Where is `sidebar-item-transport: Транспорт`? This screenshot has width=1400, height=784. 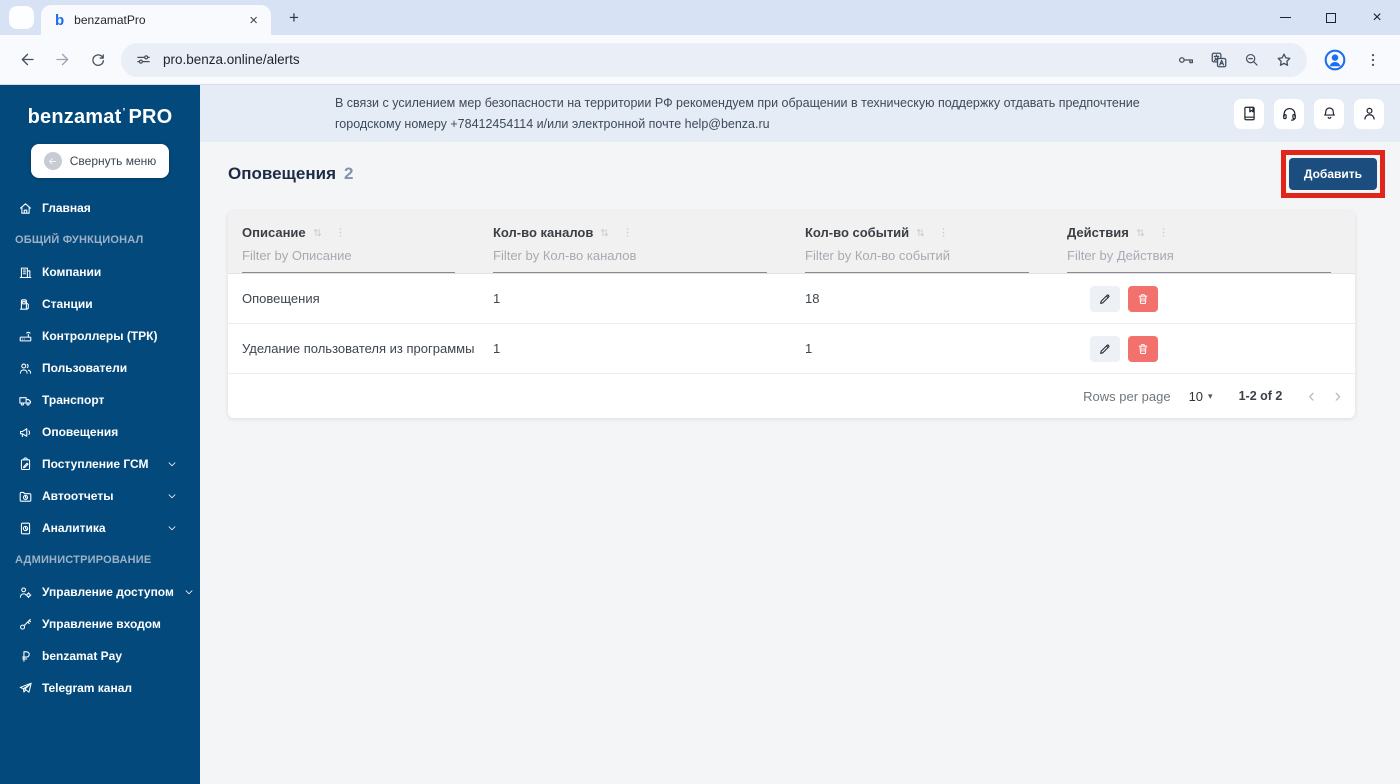
sidebar-item-transport: Транспорт is located at coordinates (100, 400).